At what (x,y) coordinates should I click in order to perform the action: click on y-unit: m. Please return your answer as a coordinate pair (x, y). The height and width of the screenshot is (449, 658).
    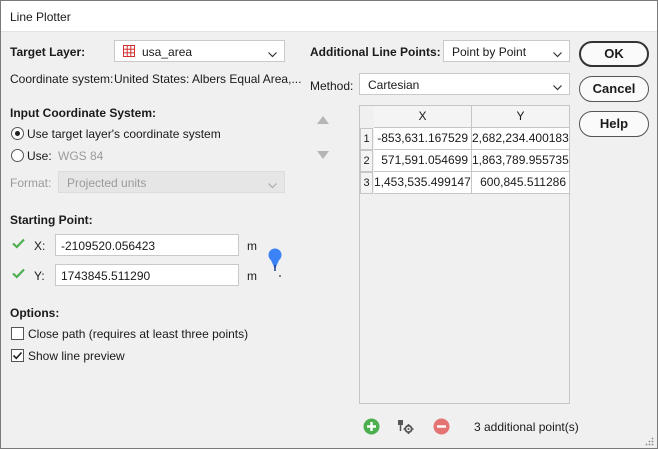
    Looking at the image, I should click on (252, 276).